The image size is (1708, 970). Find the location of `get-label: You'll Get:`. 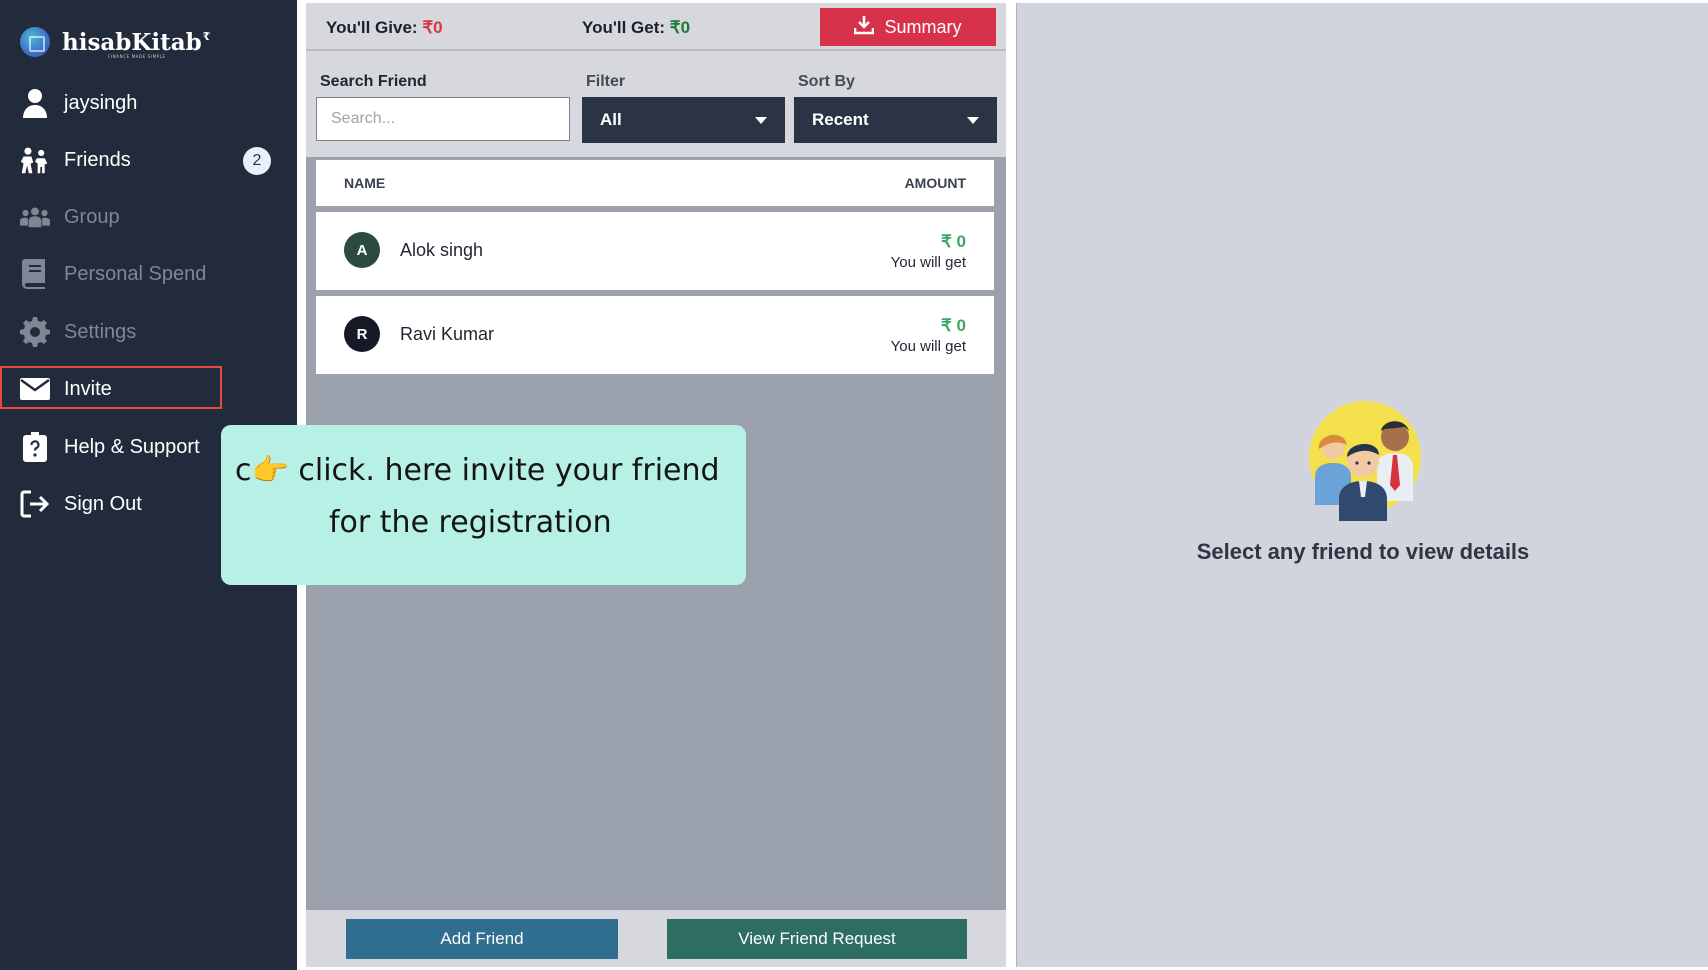

get-label: You'll Get: is located at coordinates (624, 27).